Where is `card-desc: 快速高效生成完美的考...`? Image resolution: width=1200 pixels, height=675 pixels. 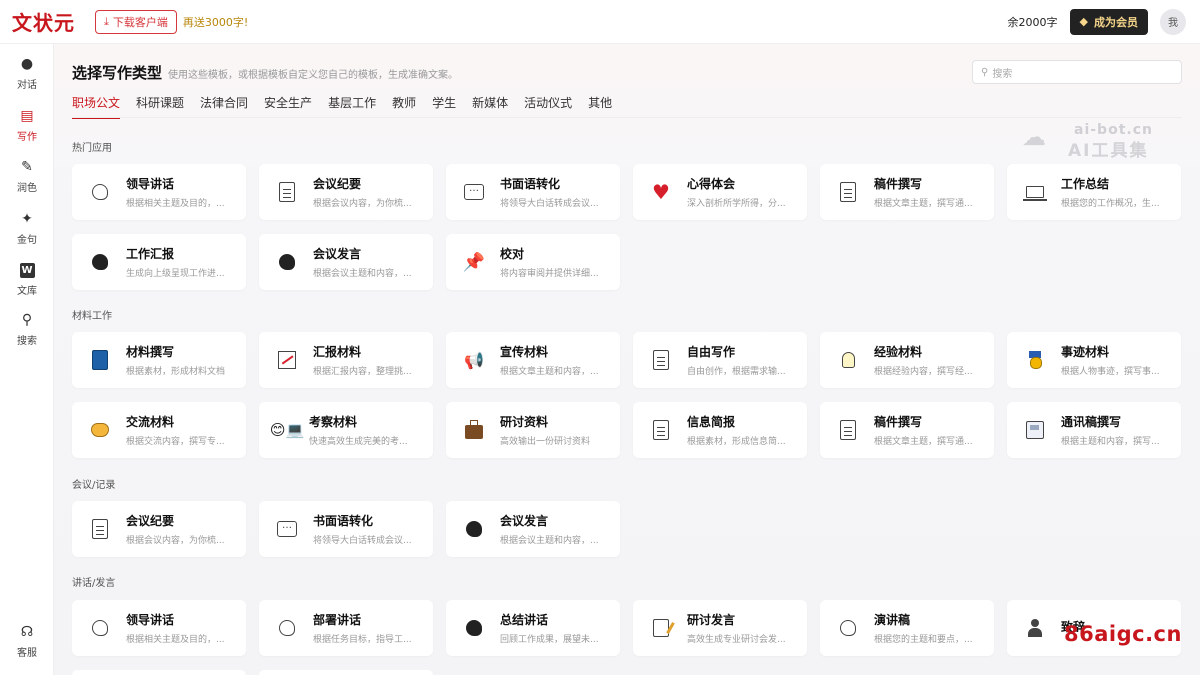 card-desc: 快速高效生成完美的考... is located at coordinates (358, 442).